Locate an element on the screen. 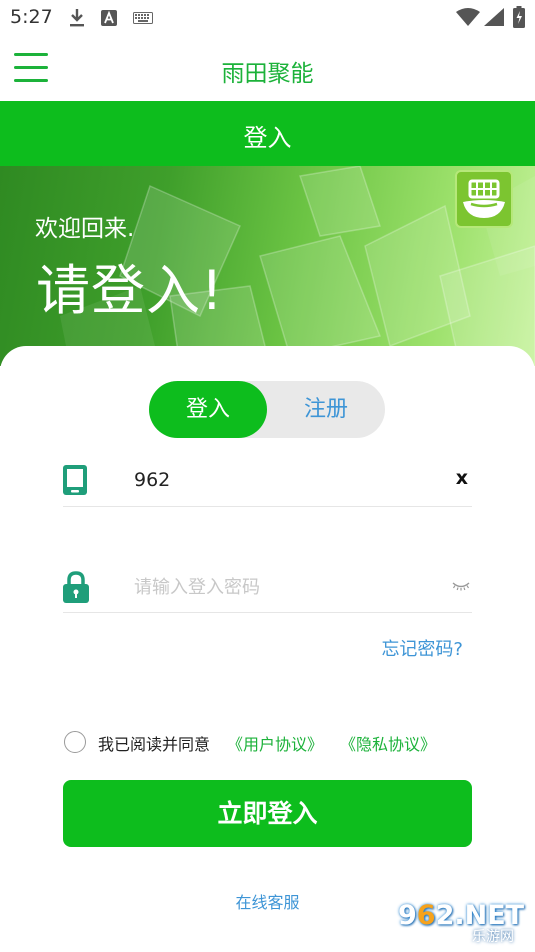 The height and width of the screenshot is (952, 535). password-field is located at coordinates (267, 588).